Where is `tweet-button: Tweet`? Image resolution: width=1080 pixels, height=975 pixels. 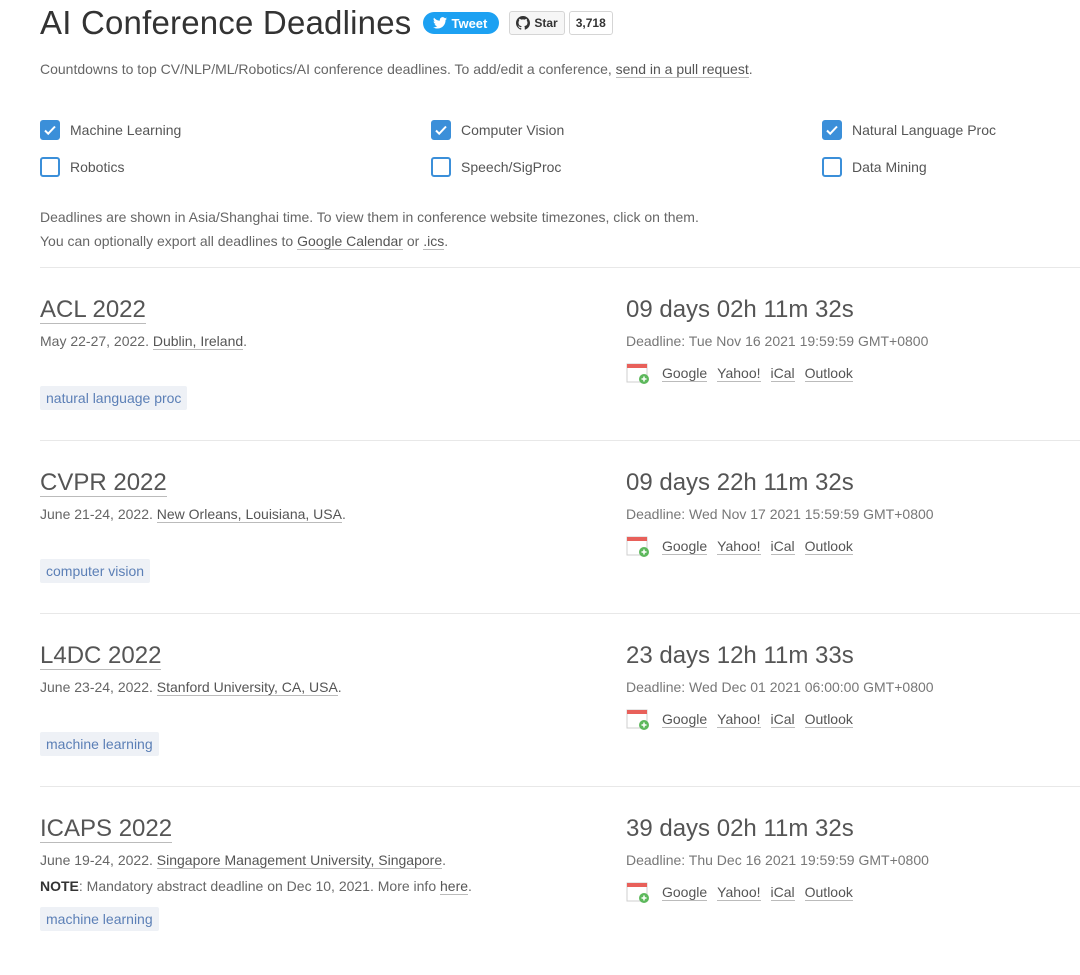
tweet-button: Tweet is located at coordinates (461, 23).